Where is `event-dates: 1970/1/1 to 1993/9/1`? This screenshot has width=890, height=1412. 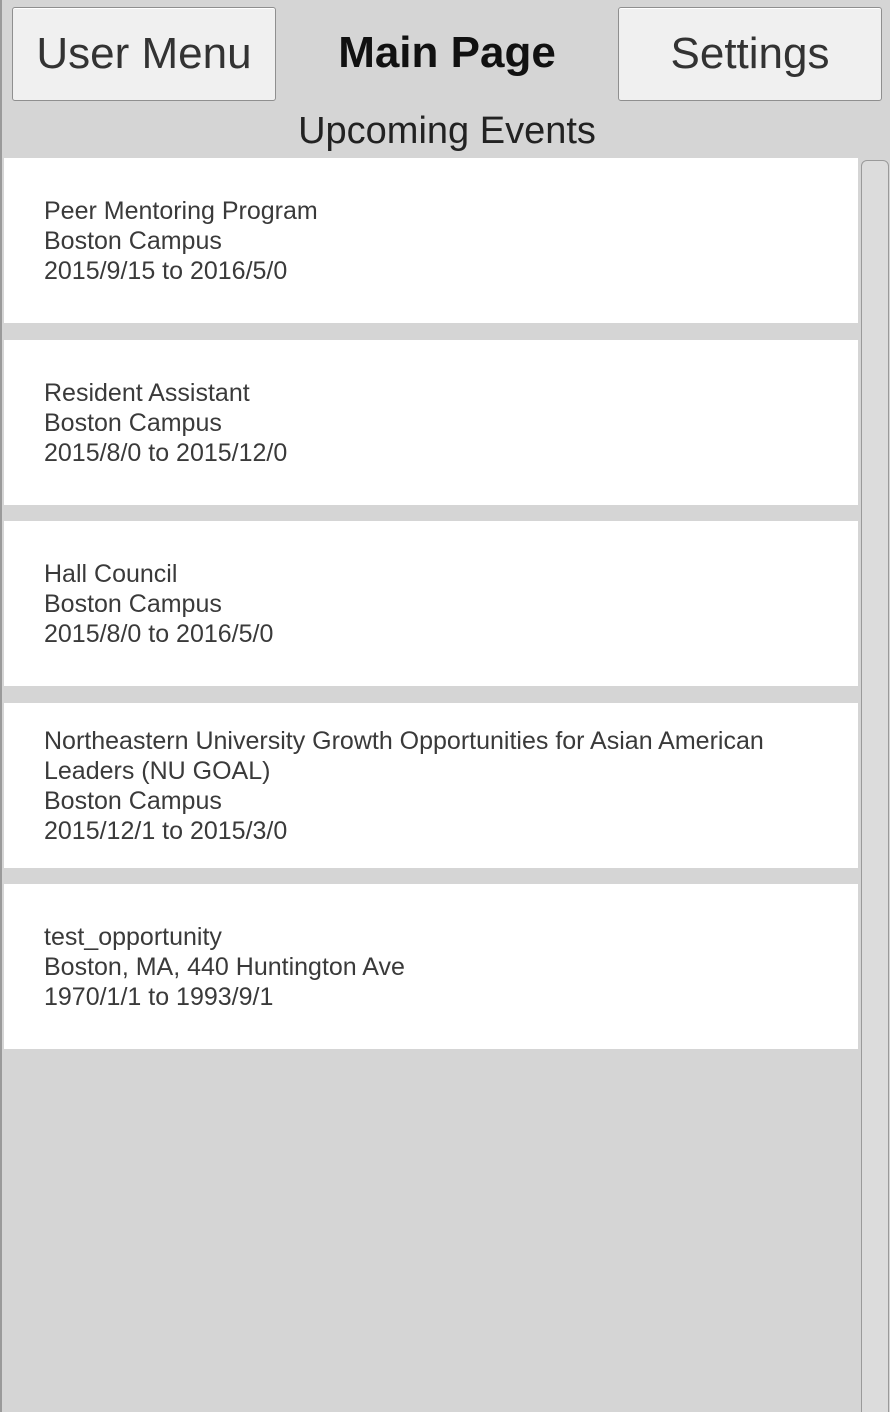 event-dates: 1970/1/1 to 1993/9/1 is located at coordinates (159, 996).